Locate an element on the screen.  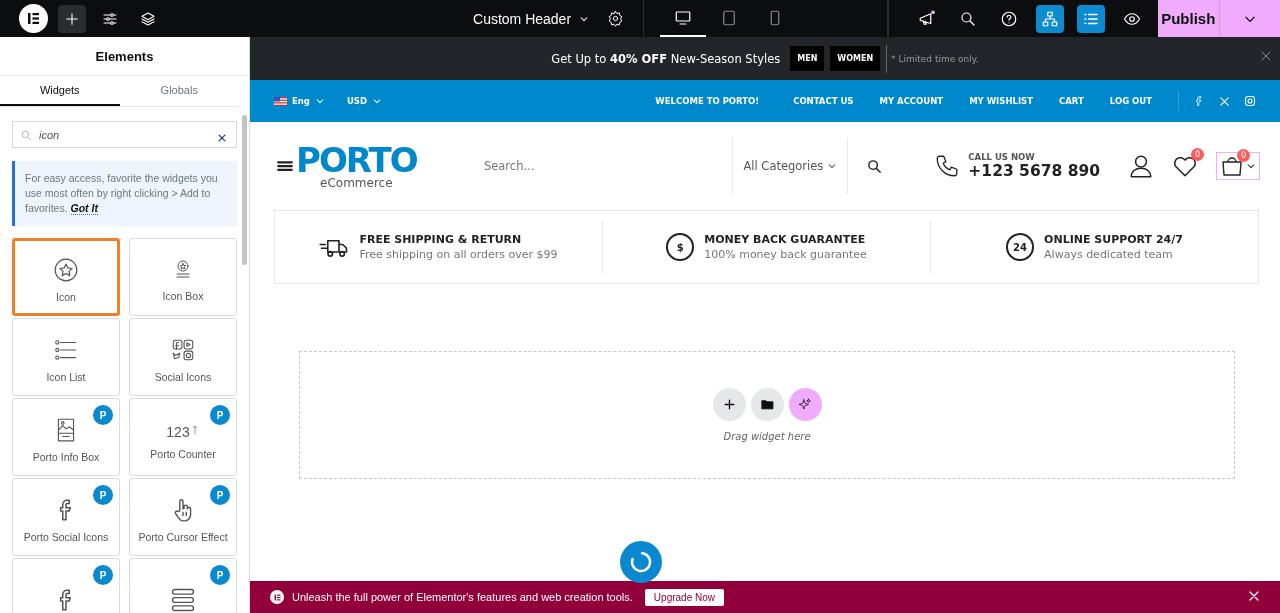
sparkle-icon is located at coordinates (805, 404).